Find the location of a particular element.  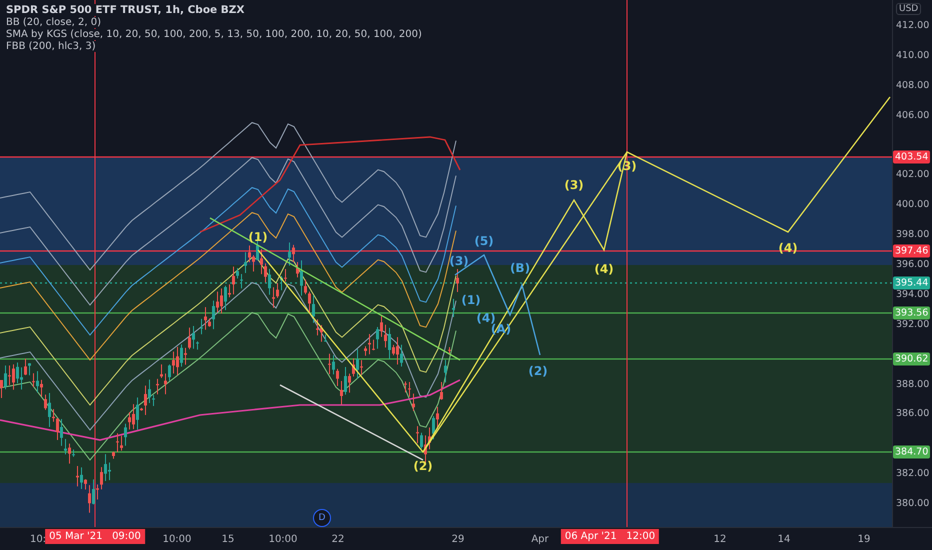

time-tick: 22 is located at coordinates (338, 540).